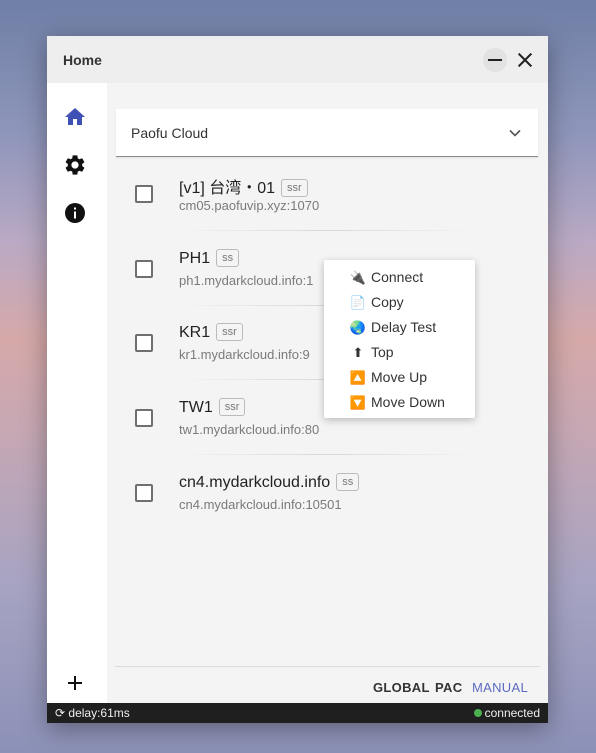 The width and height of the screenshot is (596, 753). I want to click on menu-item-connect: 🔌 Connect, so click(386, 277).